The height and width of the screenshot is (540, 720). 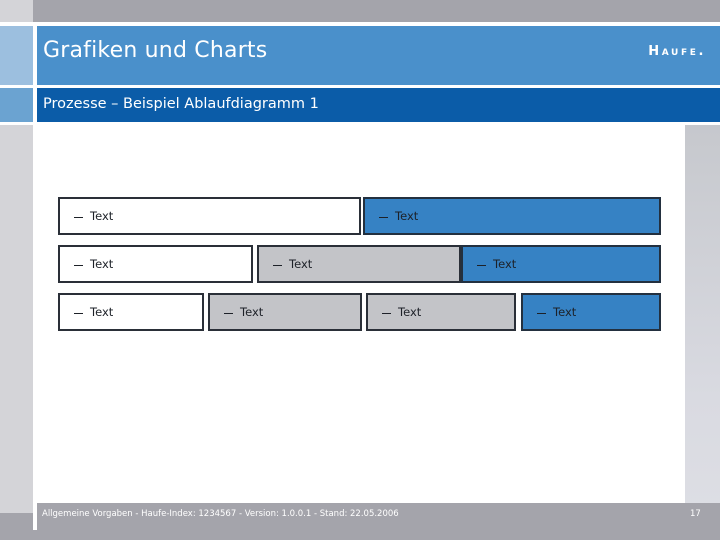 What do you see at coordinates (376, 11) in the screenshot?
I see `top-strip-dark` at bounding box center [376, 11].